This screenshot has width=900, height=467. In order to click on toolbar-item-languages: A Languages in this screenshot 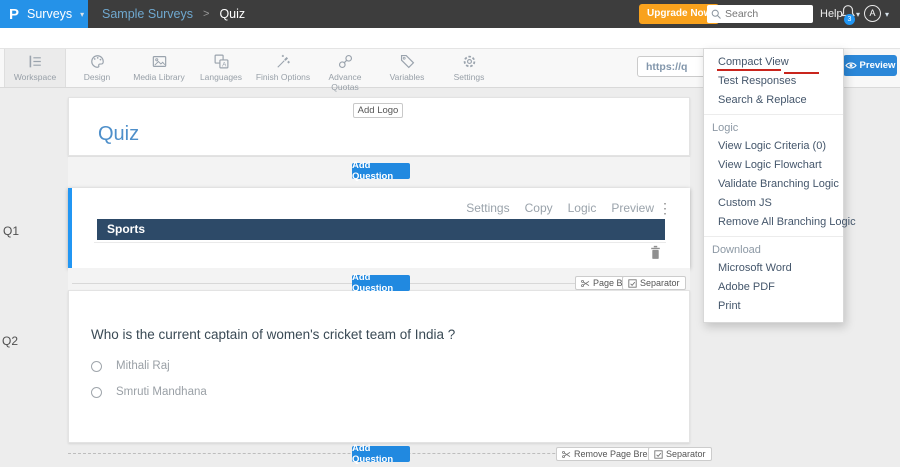, I will do `click(221, 68)`.